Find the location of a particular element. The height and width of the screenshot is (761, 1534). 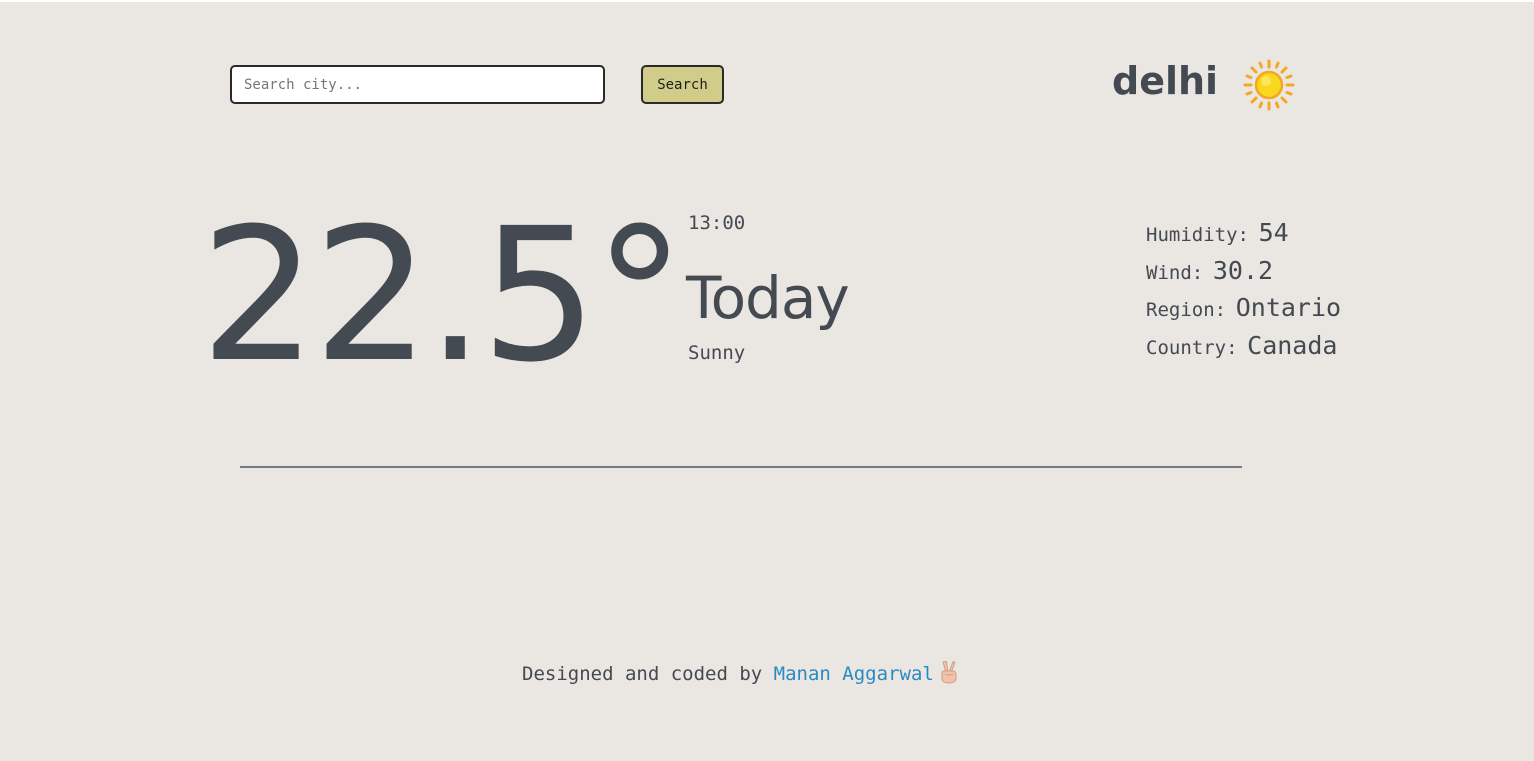

detail-wind: Wind: 30.2 is located at coordinates (1243, 275).